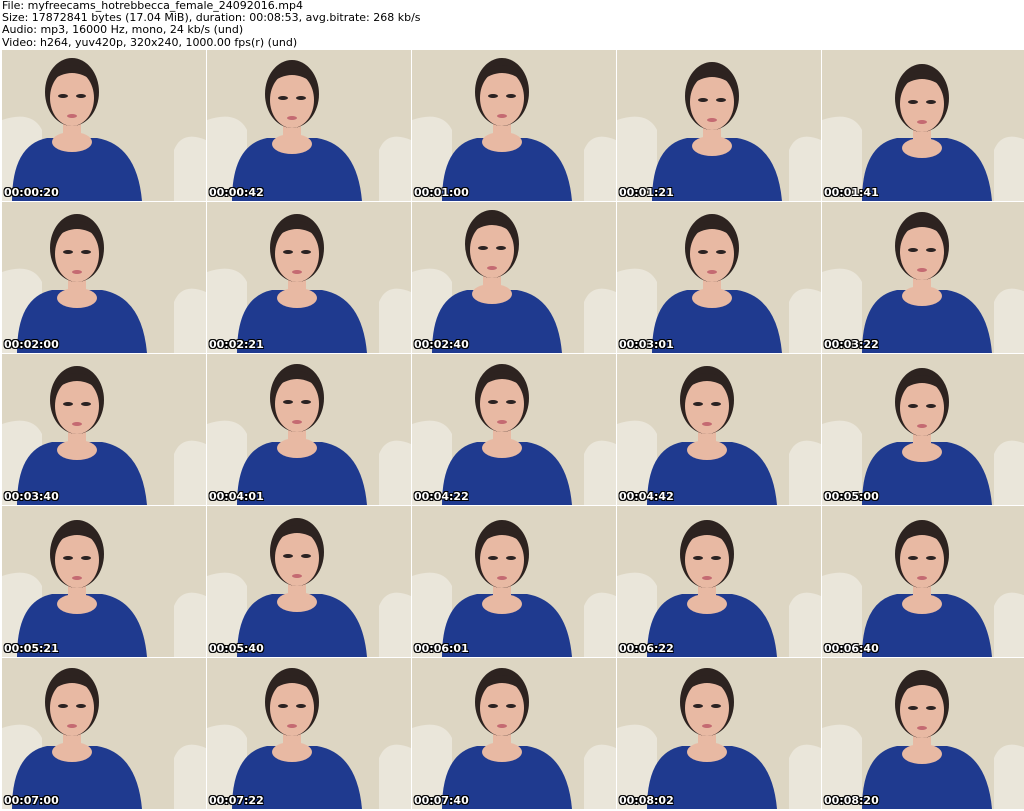 This screenshot has width=1024, height=811. Describe the element at coordinates (646, 800) in the screenshot. I see `frame-timestamp: 00:08:02` at that location.